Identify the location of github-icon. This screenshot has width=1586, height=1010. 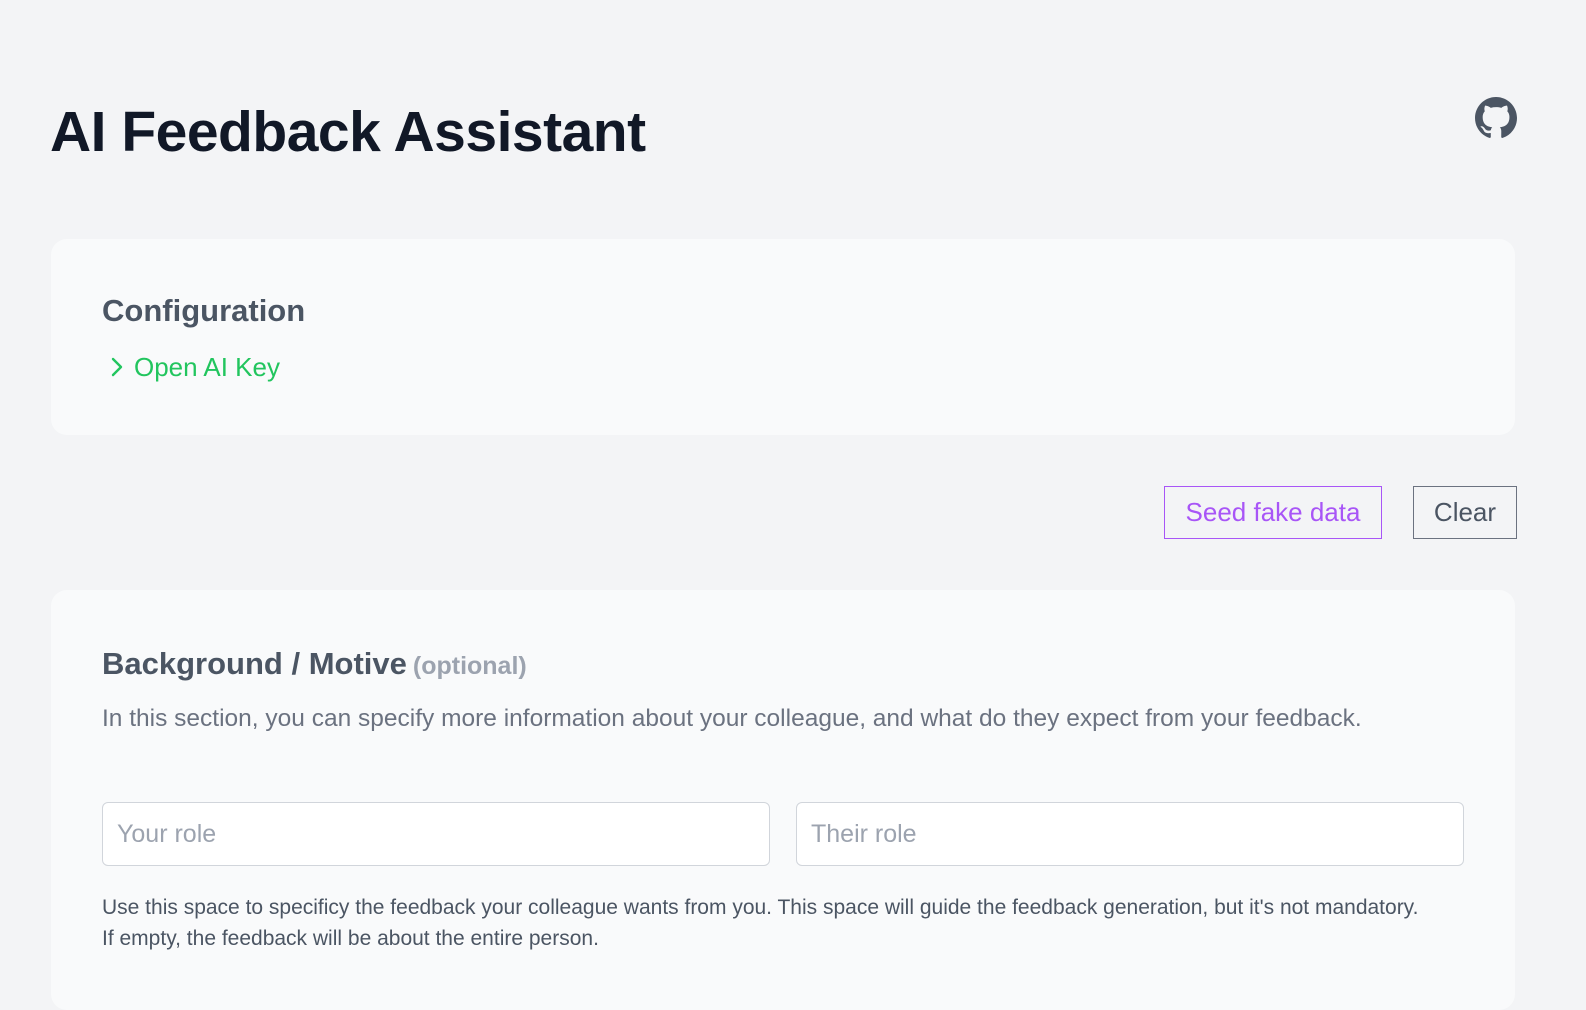
(1496, 117).